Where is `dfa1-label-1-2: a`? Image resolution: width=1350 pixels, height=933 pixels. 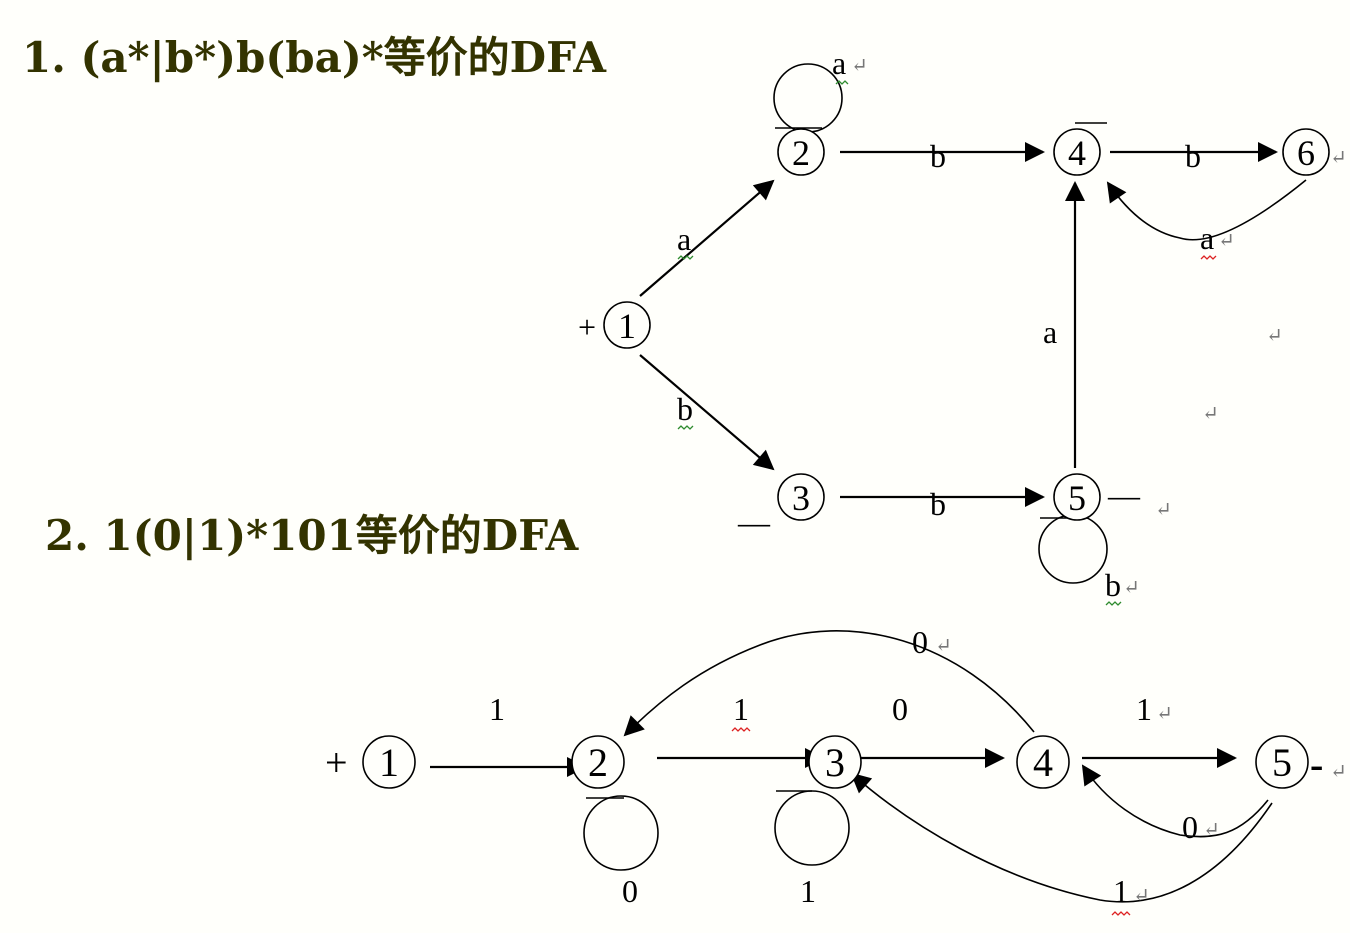
dfa1-label-1-2: a is located at coordinates (684, 239).